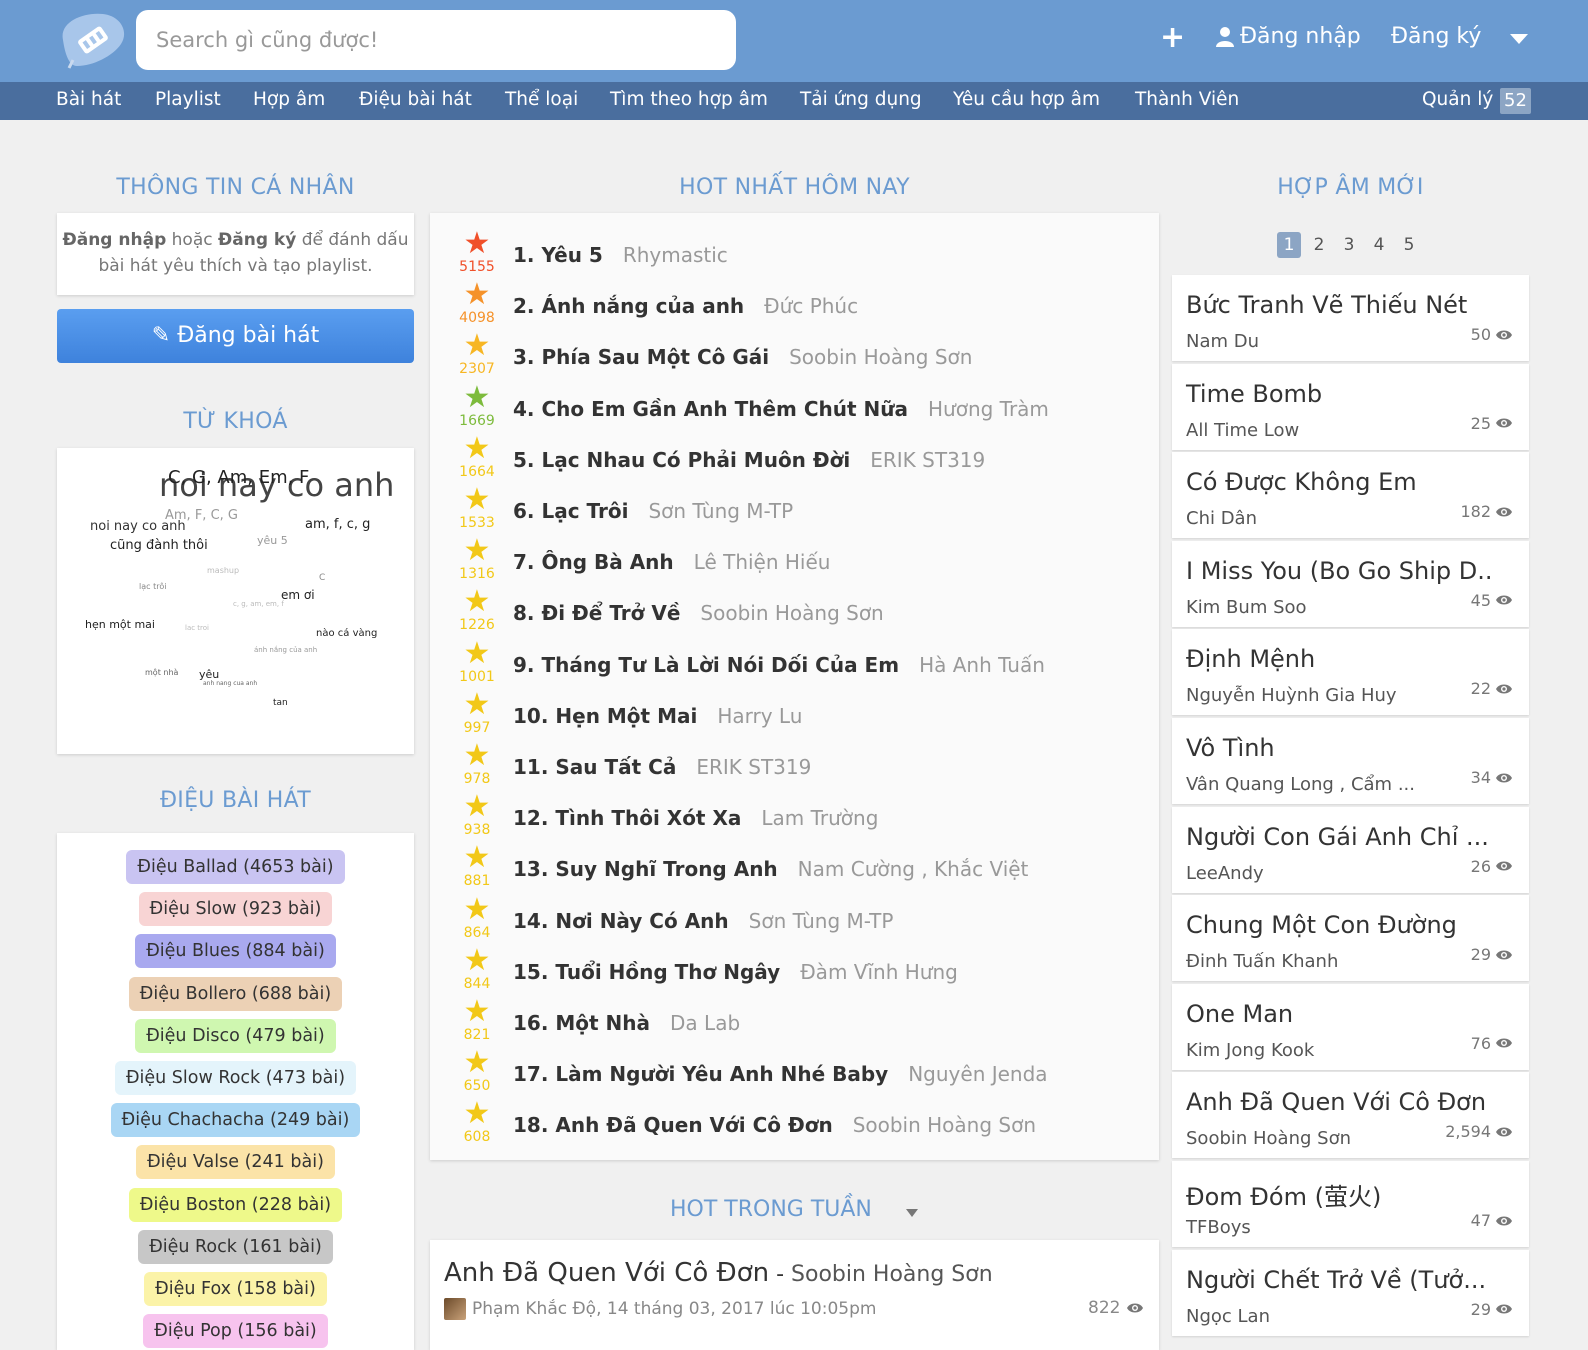 The width and height of the screenshot is (1588, 1350). Describe the element at coordinates (1222, 341) in the screenshot. I see `new-chord-artist: Nam Du` at that location.